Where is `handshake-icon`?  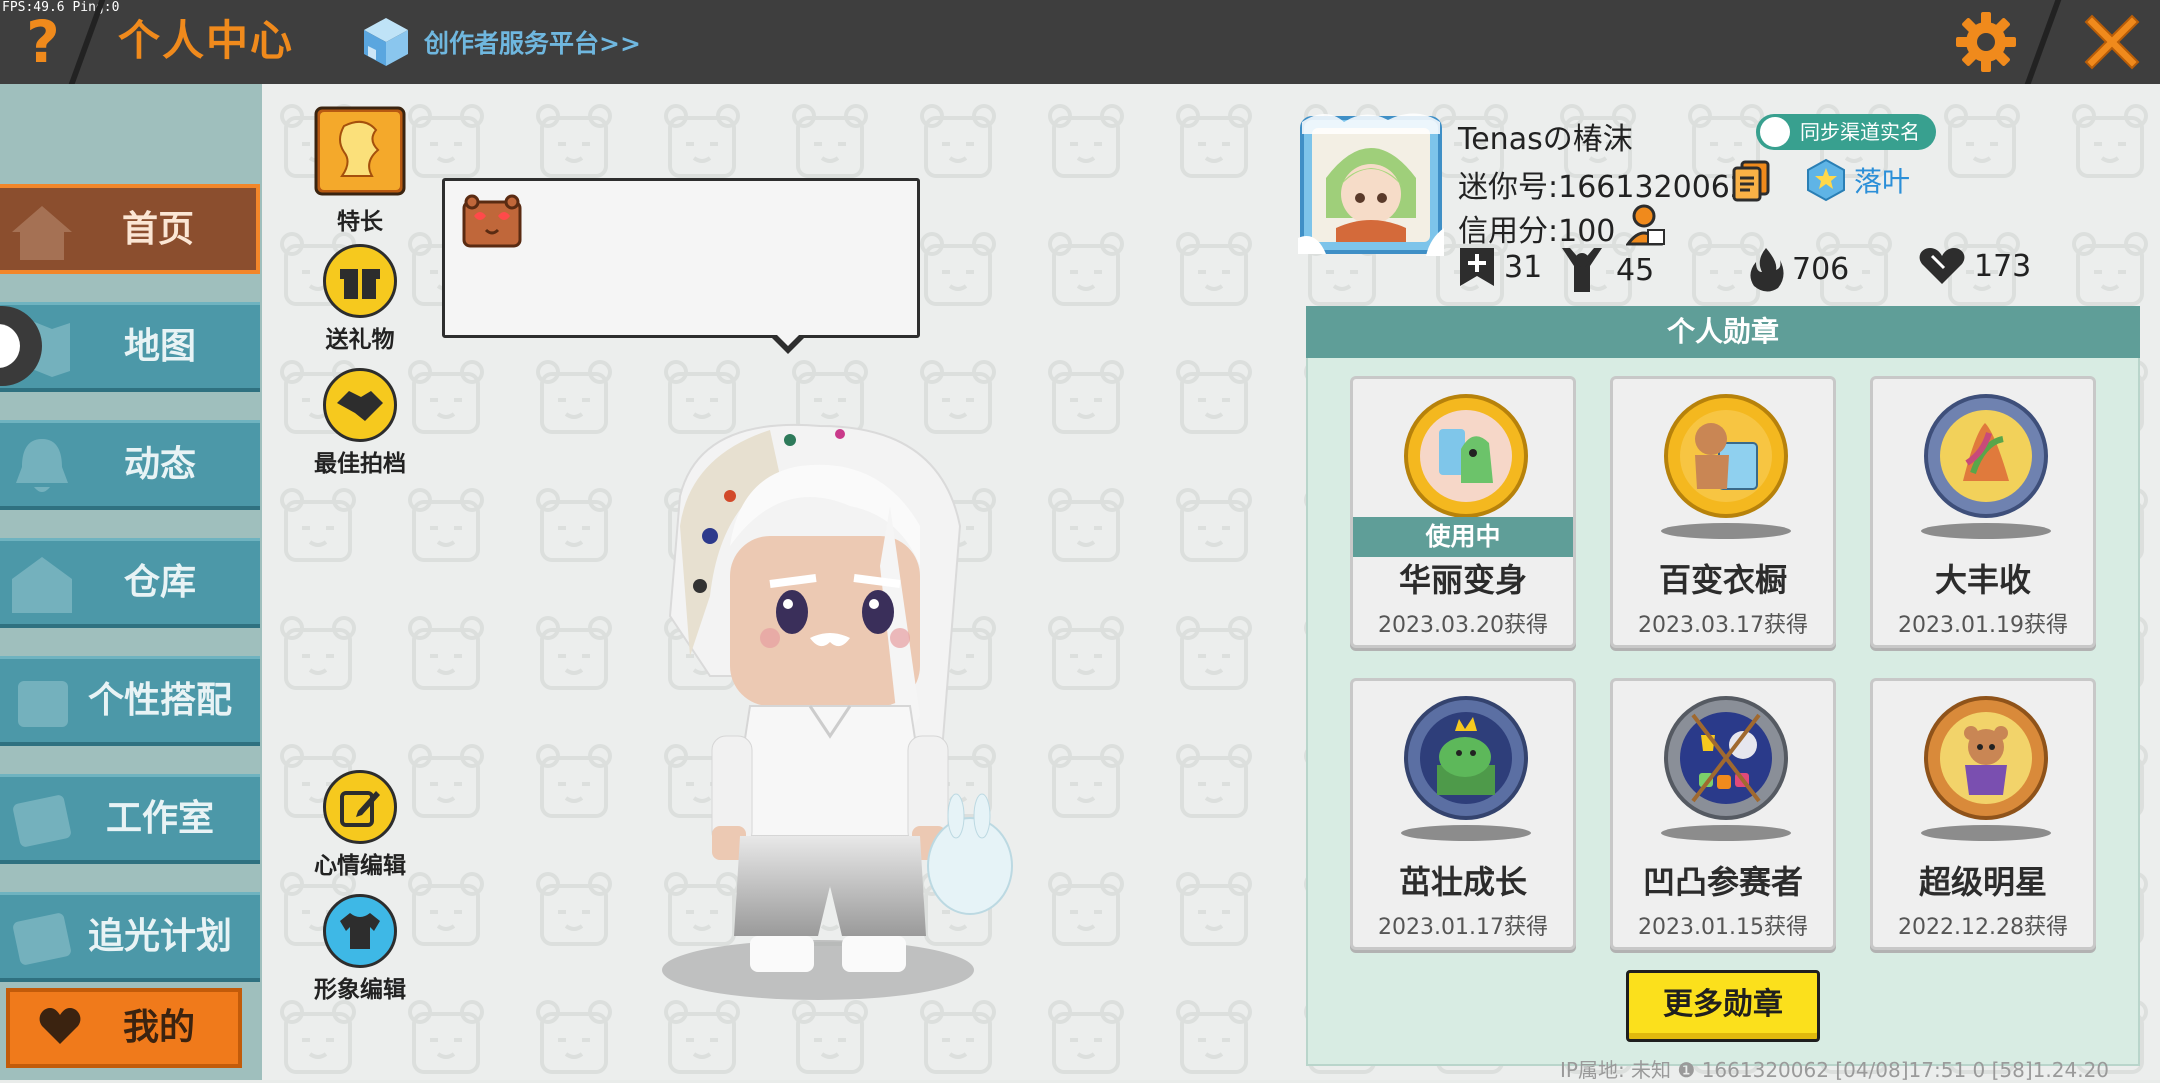
handshake-icon is located at coordinates (360, 405).